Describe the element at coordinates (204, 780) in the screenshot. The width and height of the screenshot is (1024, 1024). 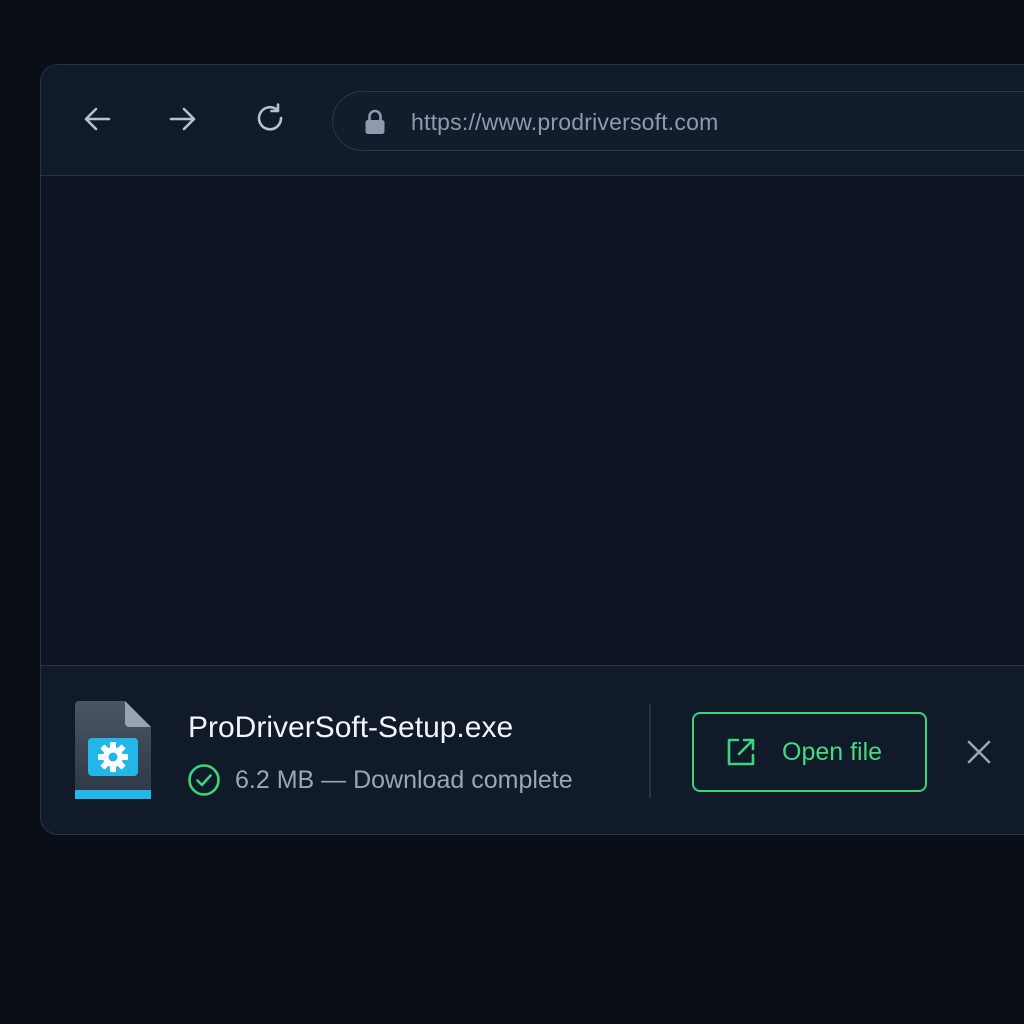
I see `check-circle-icon` at that location.